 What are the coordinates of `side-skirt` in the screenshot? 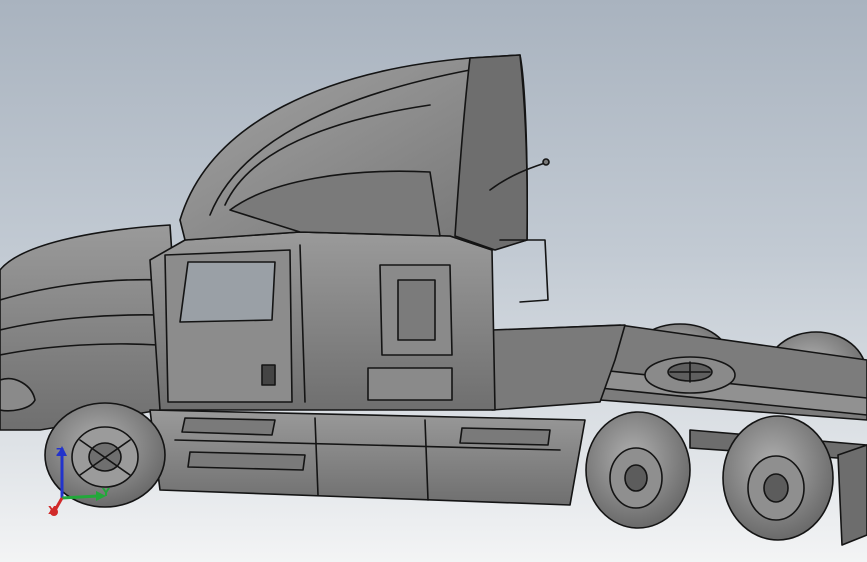 It's located at (367, 457).